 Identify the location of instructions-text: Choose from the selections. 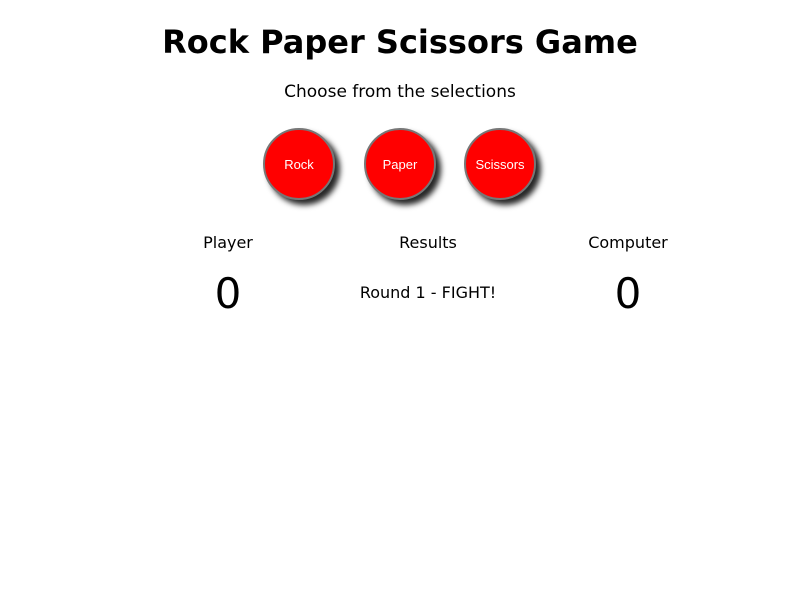
(400, 92).